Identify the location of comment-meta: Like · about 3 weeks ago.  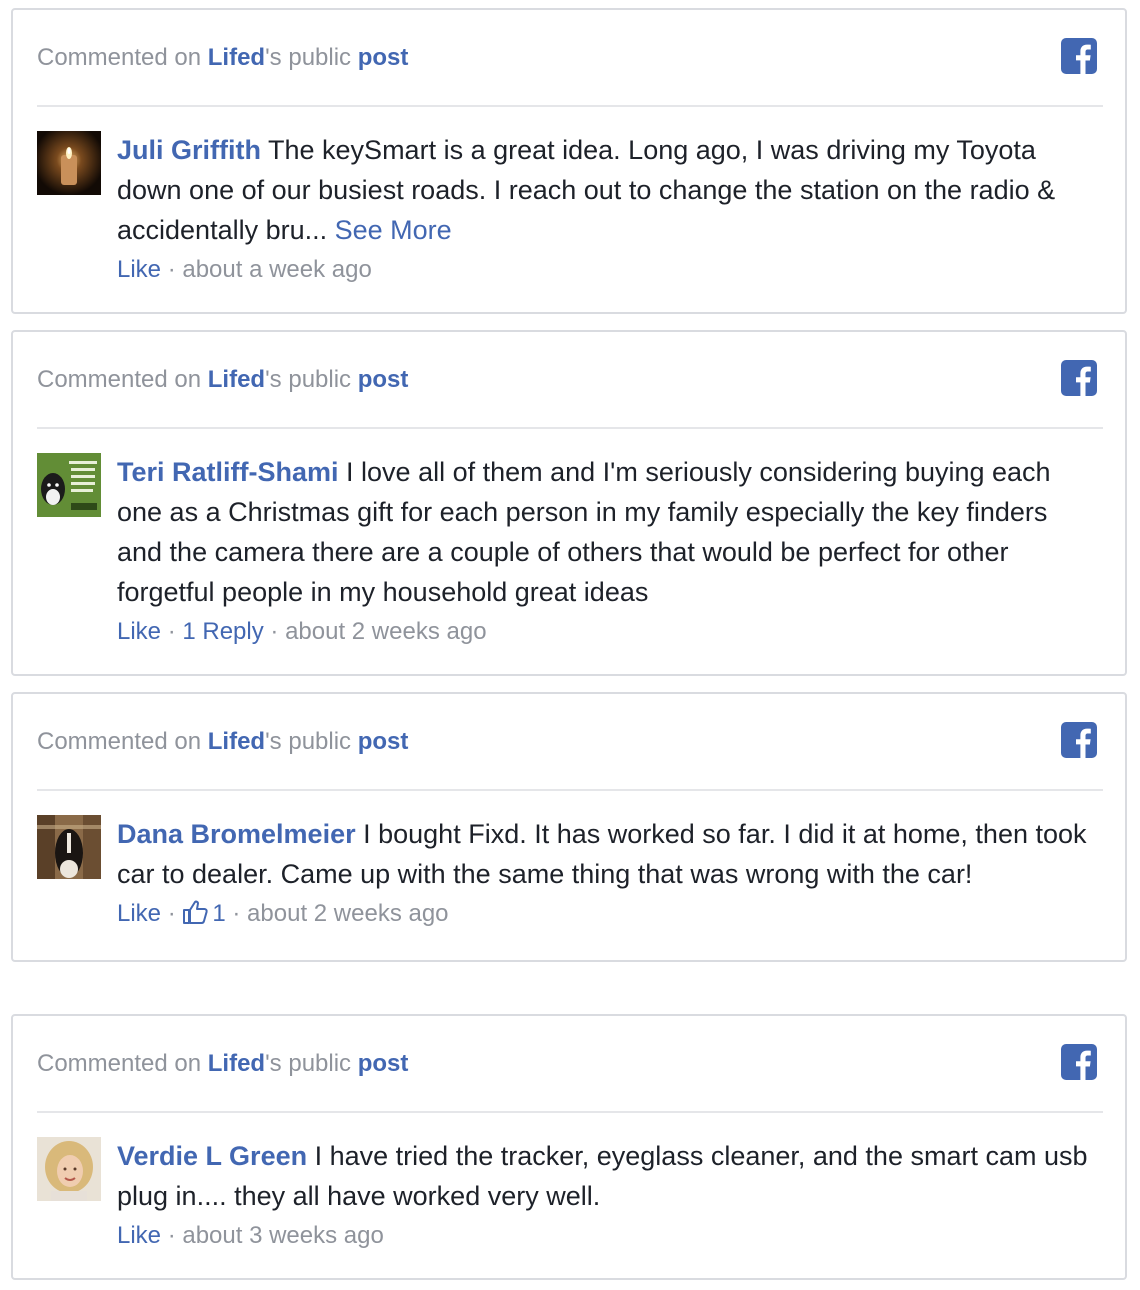
(250, 1235).